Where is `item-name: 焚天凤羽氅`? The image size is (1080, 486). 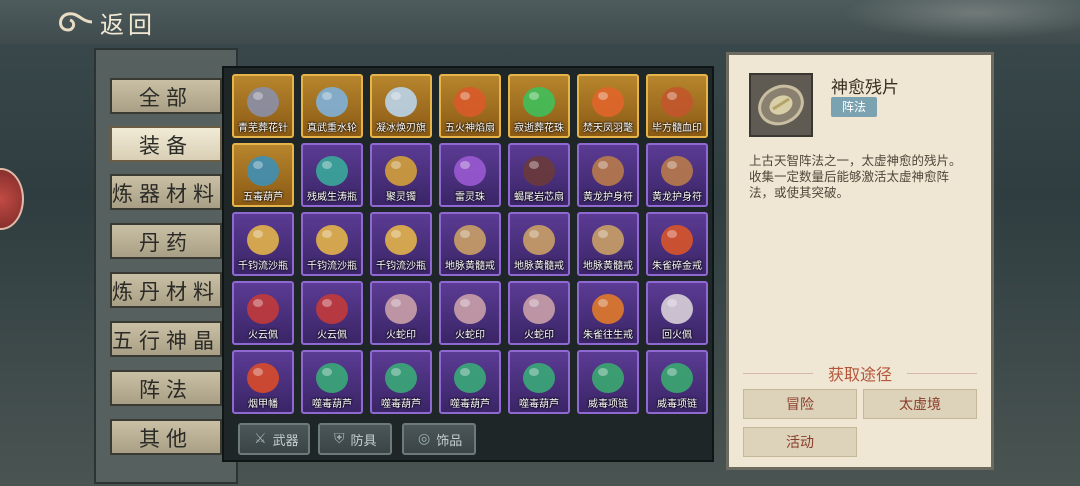 item-name: 焚天凤羽氅 is located at coordinates (608, 128).